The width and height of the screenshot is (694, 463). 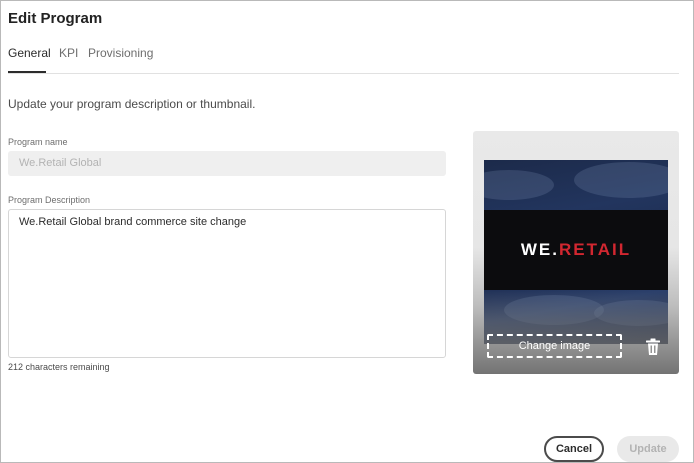 I want to click on tab-kpi: KPI, so click(x=68, y=53).